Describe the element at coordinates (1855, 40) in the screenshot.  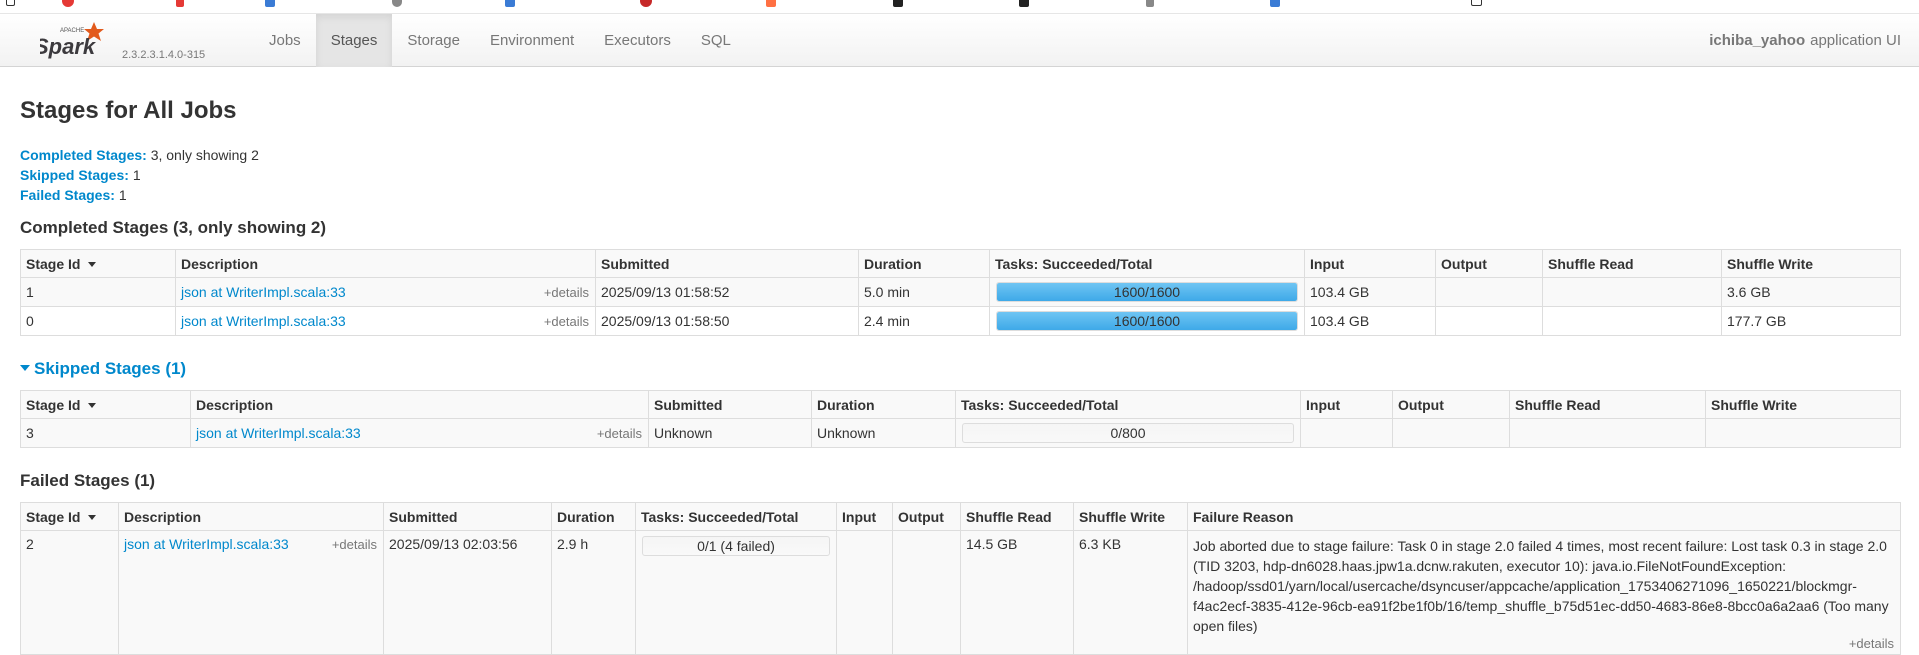
I see `app-title-suffix: application UI` at that location.